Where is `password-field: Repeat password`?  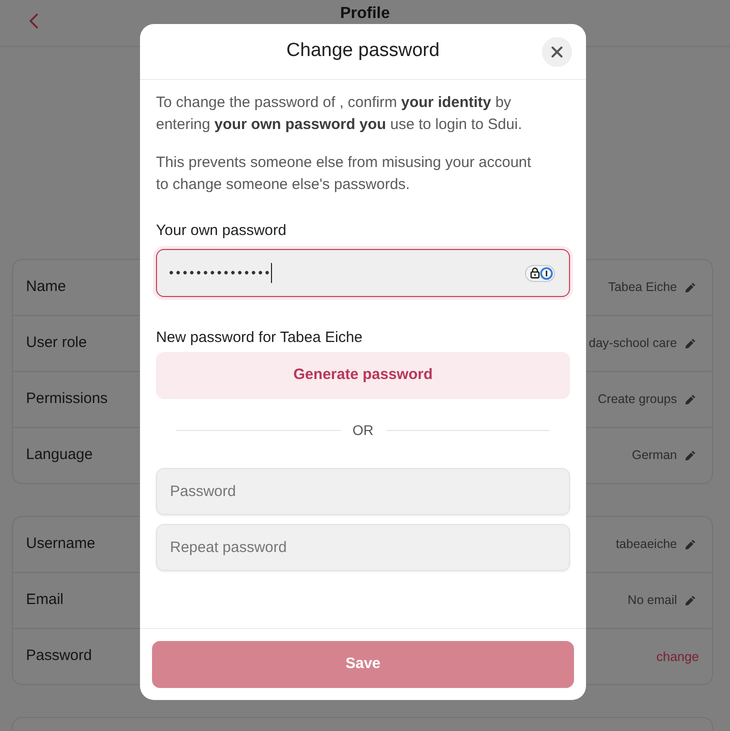 password-field: Repeat password is located at coordinates (363, 547).